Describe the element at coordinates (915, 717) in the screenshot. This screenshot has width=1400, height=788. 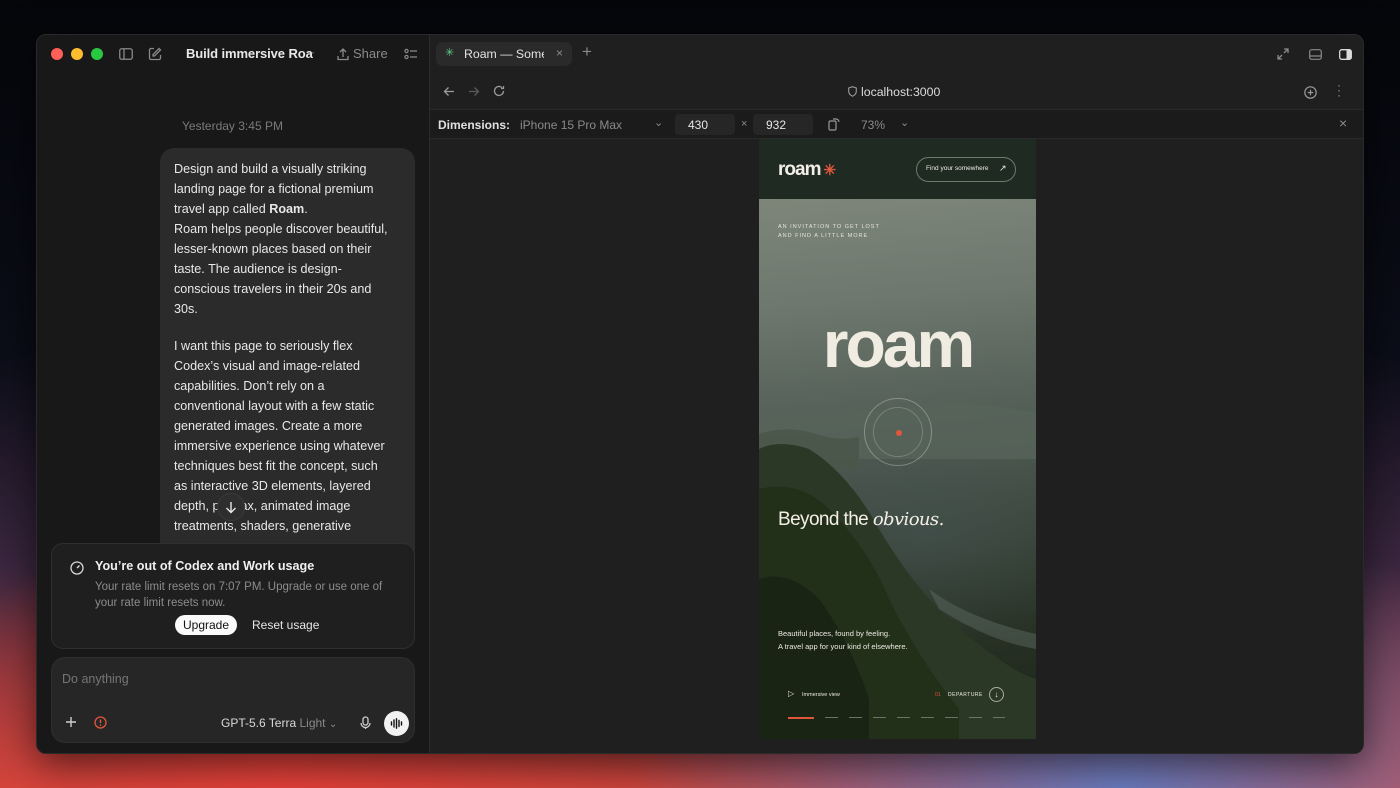
I see `progress-segments` at that location.